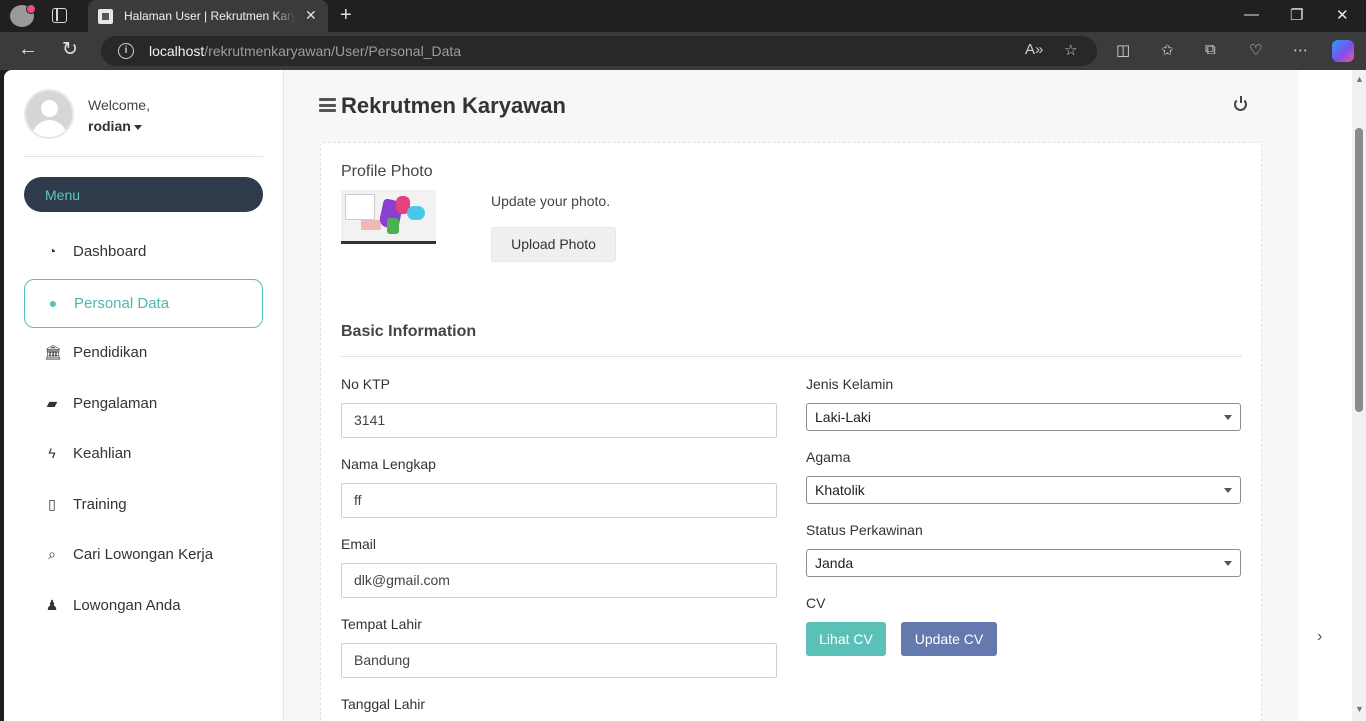 The height and width of the screenshot is (721, 1366). What do you see at coordinates (1359, 270) in the screenshot?
I see `scrollbar-thumb` at bounding box center [1359, 270].